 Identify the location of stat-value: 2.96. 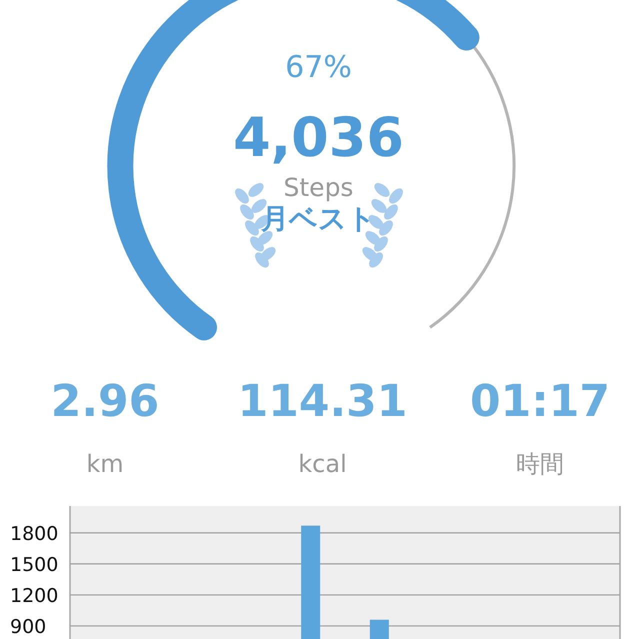
(105, 402).